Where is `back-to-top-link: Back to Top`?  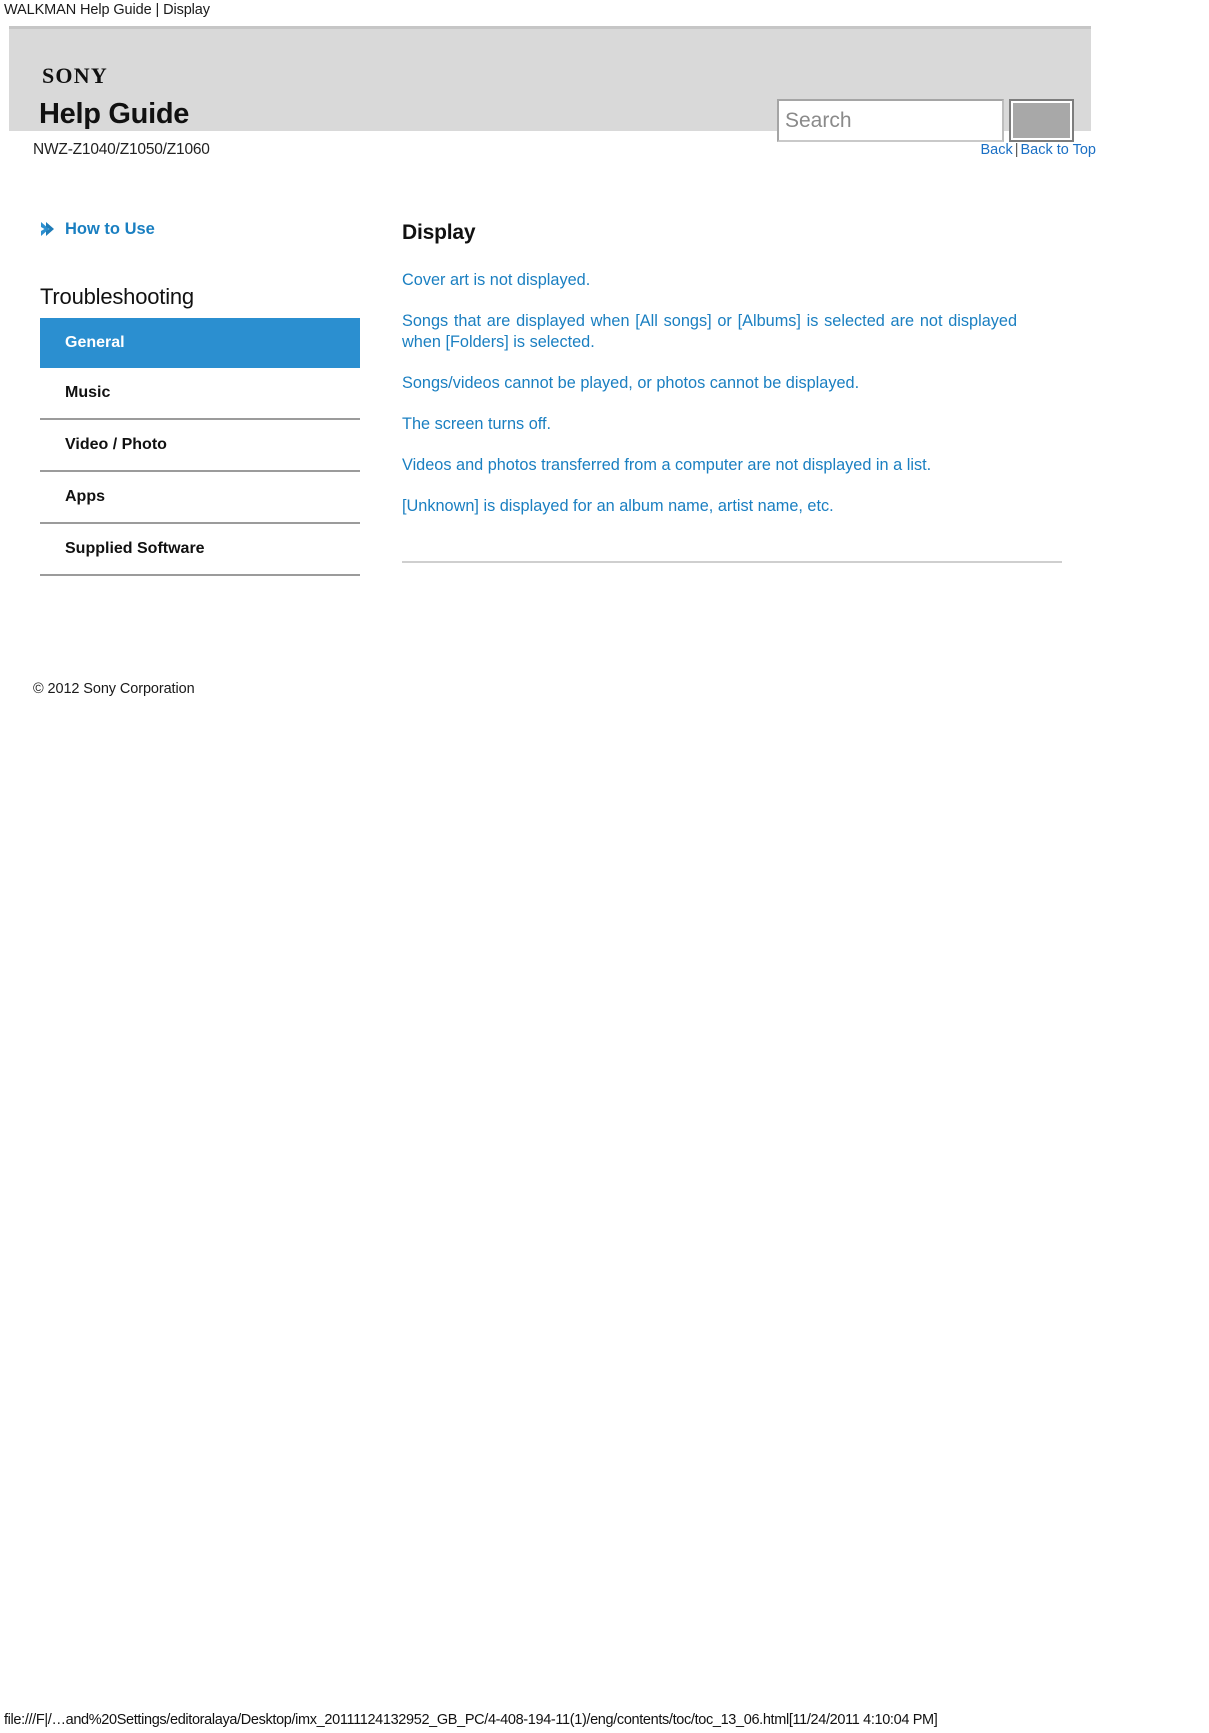
back-to-top-link: Back to Top is located at coordinates (1058, 150).